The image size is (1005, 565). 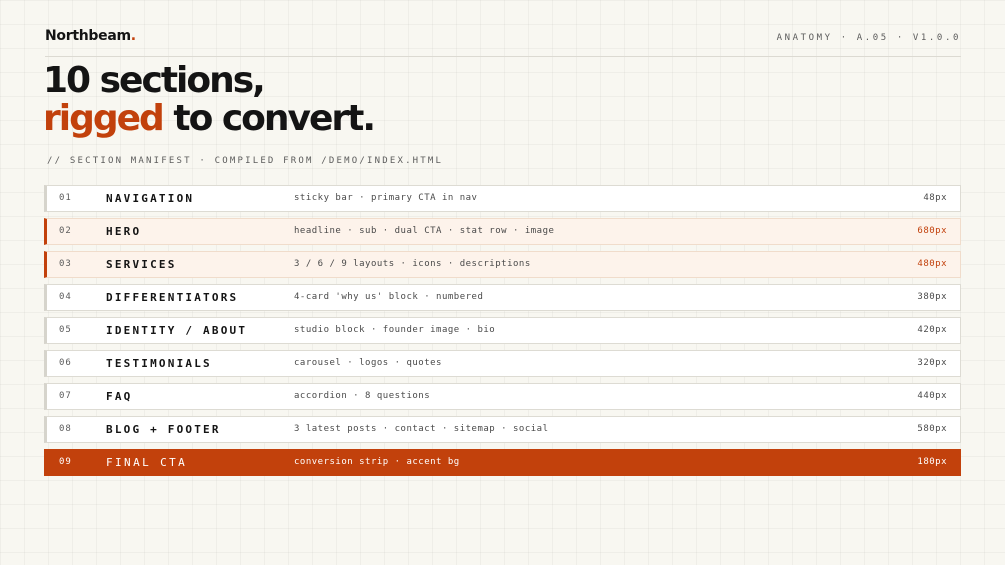 I want to click on version-label: ANATOMY · A.05 · V1.0.0, so click(x=868, y=38).